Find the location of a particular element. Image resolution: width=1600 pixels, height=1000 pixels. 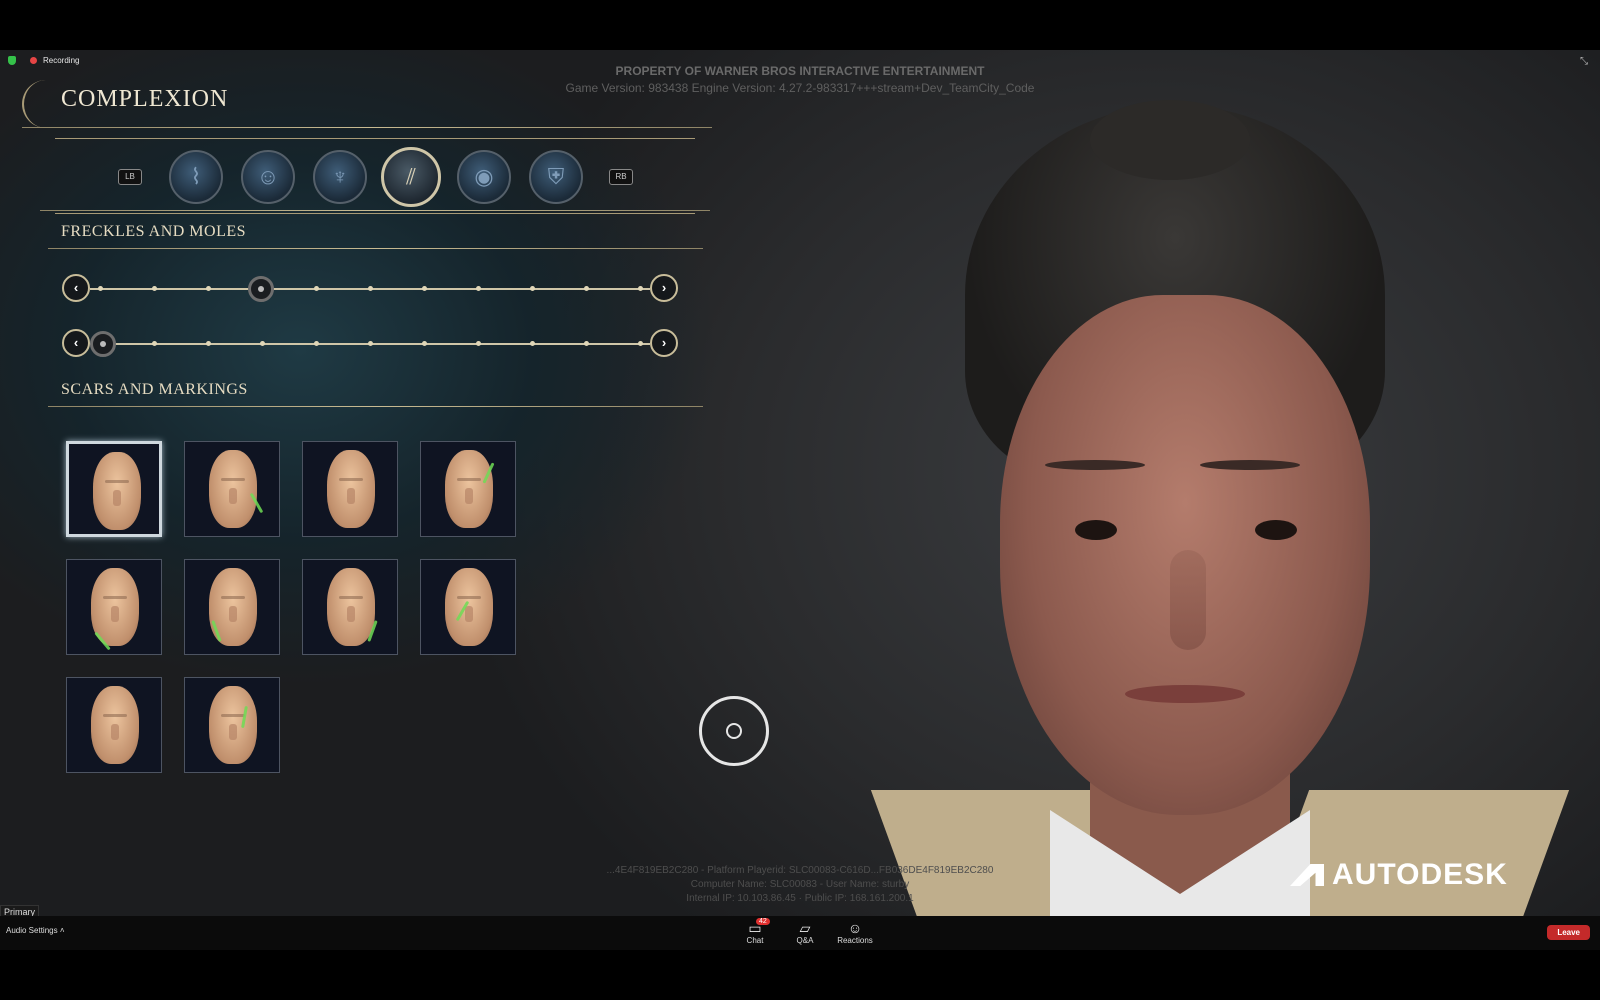

leave-button: Leave is located at coordinates (1568, 932).